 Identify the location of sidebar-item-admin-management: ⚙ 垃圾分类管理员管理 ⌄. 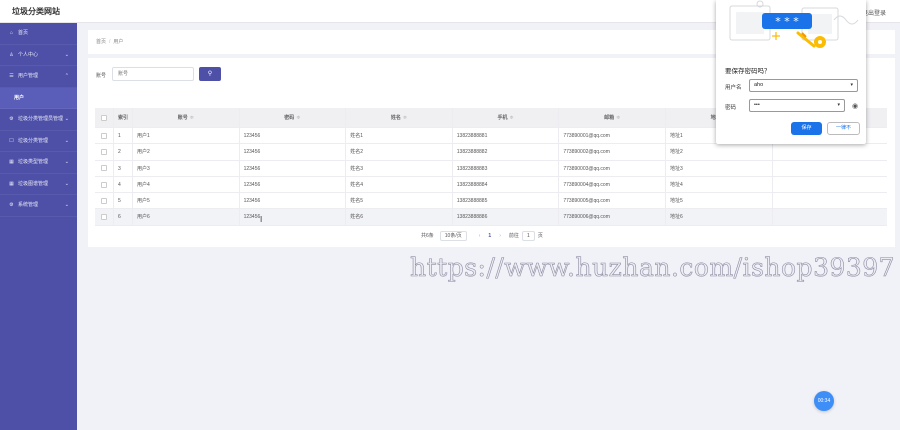
(38, 120).